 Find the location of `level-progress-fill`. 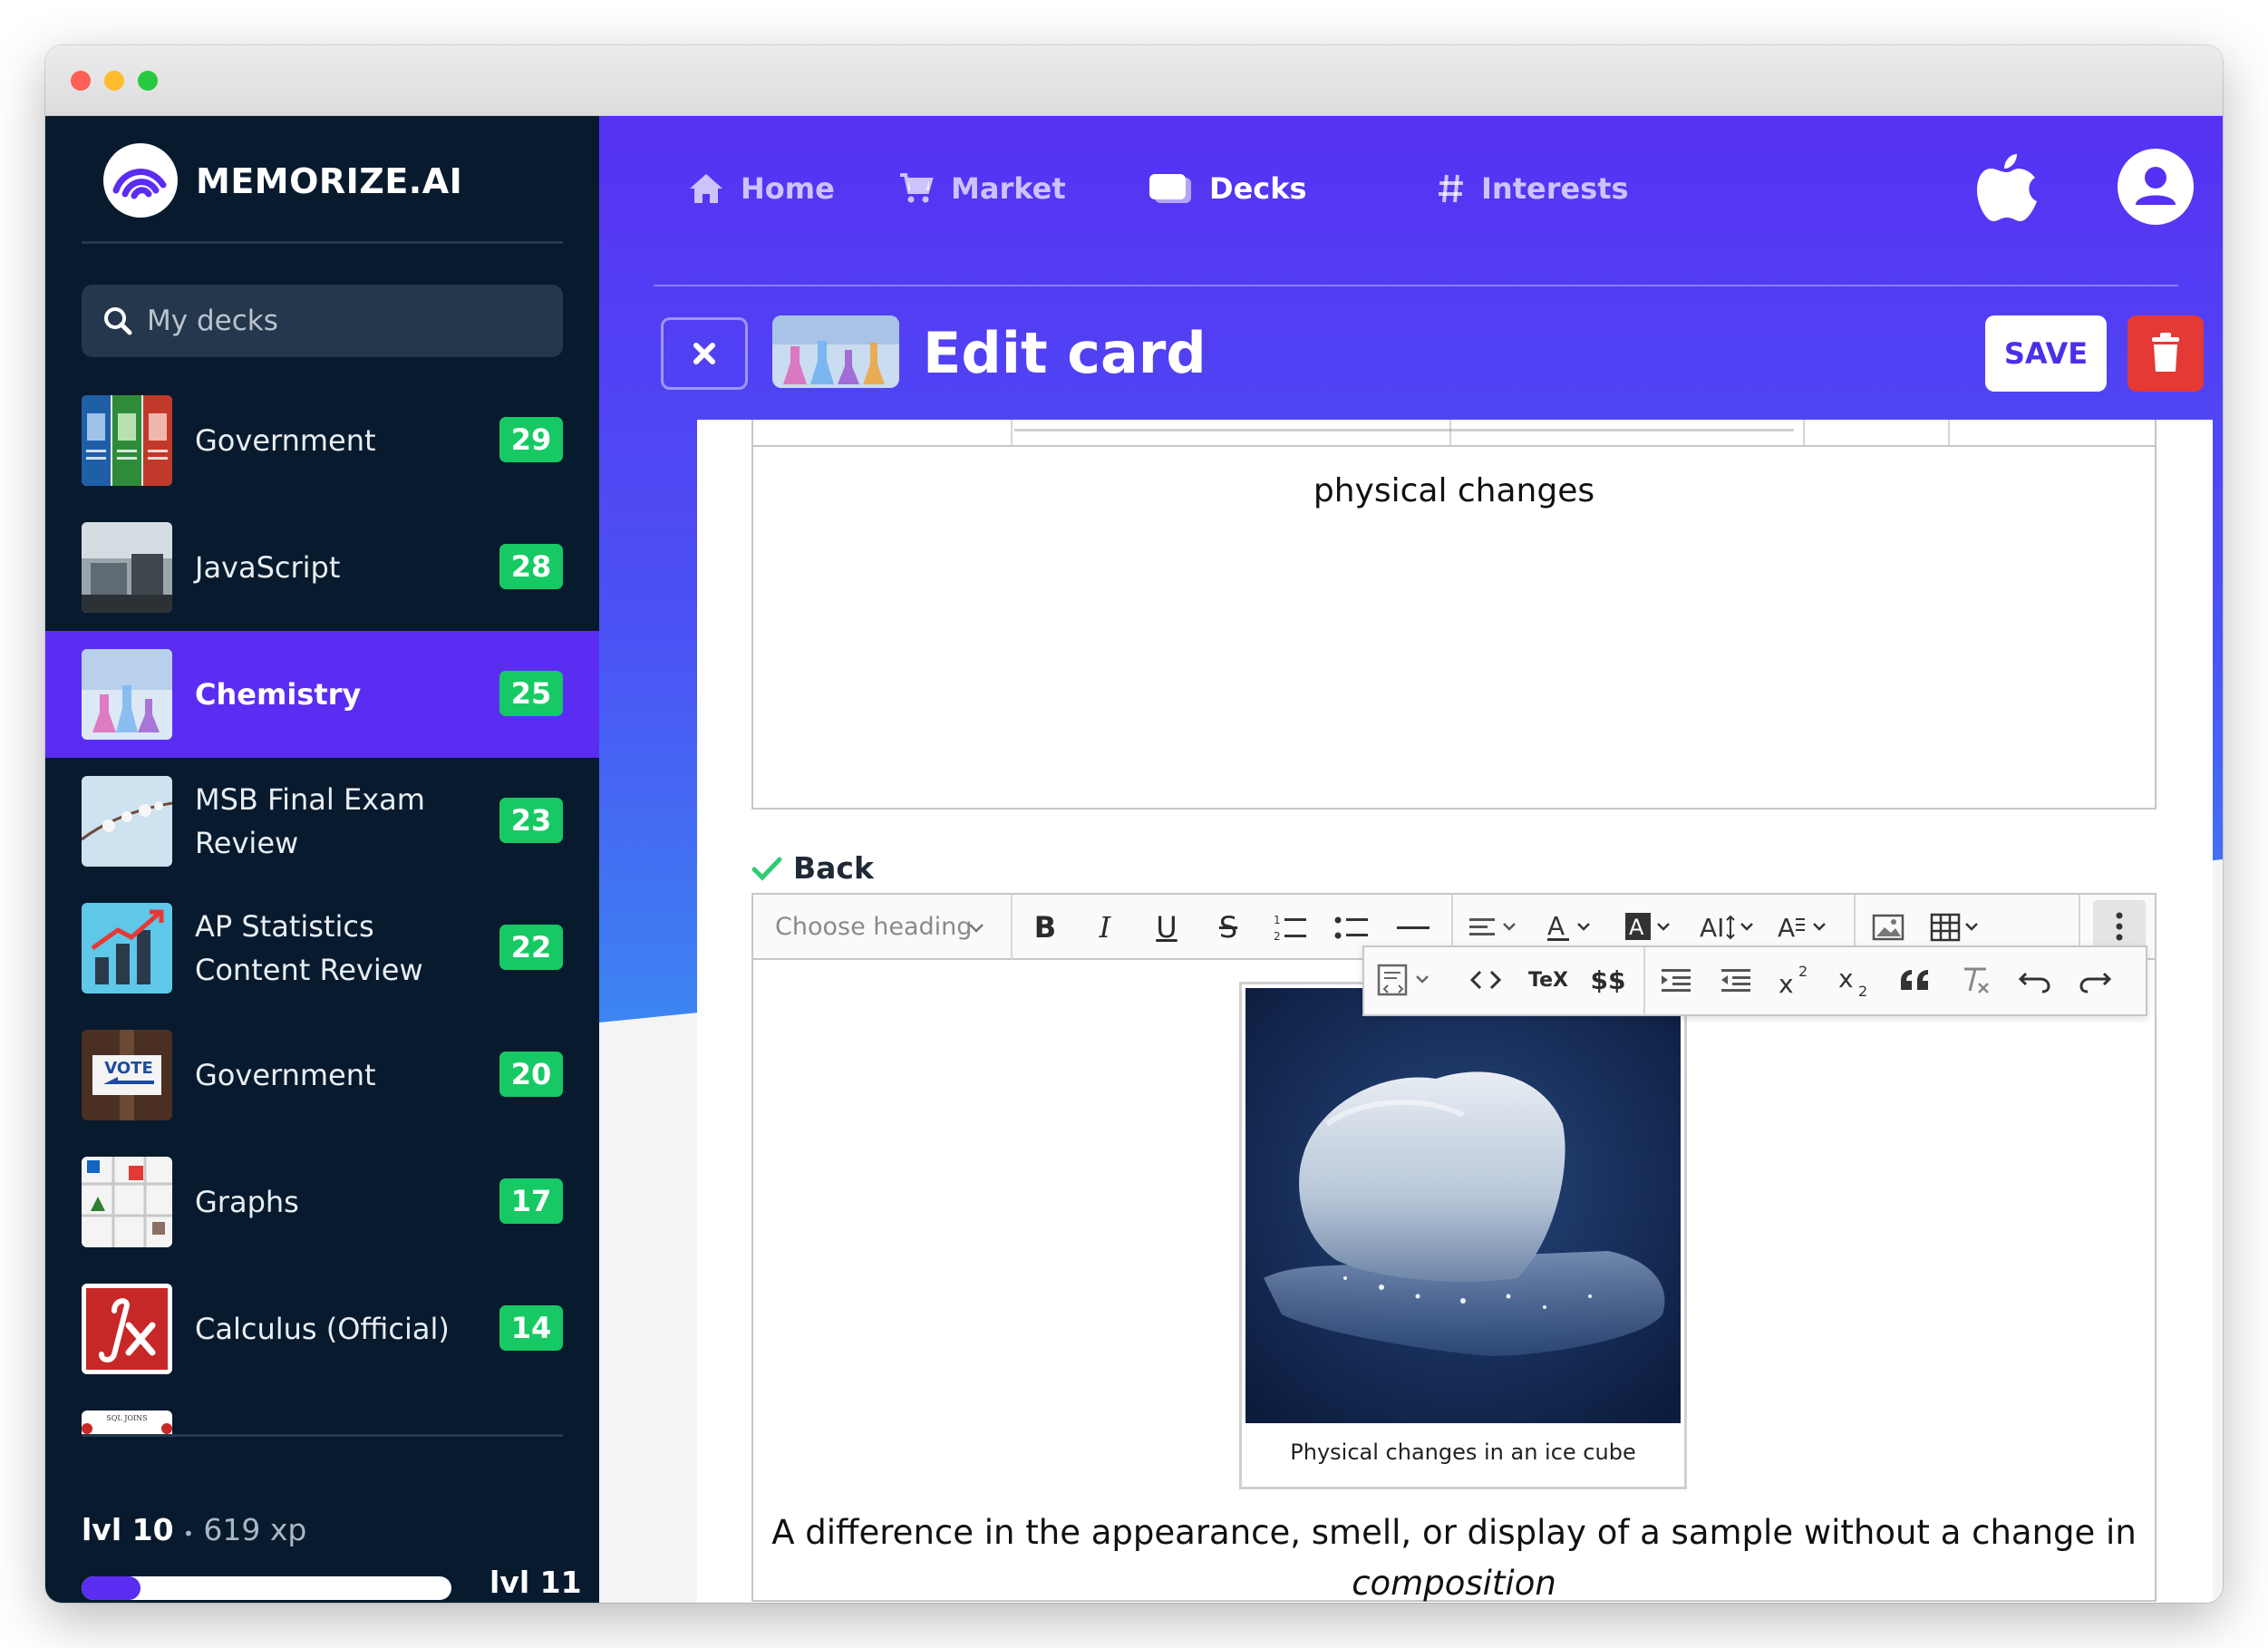

level-progress-fill is located at coordinates (112, 1588).